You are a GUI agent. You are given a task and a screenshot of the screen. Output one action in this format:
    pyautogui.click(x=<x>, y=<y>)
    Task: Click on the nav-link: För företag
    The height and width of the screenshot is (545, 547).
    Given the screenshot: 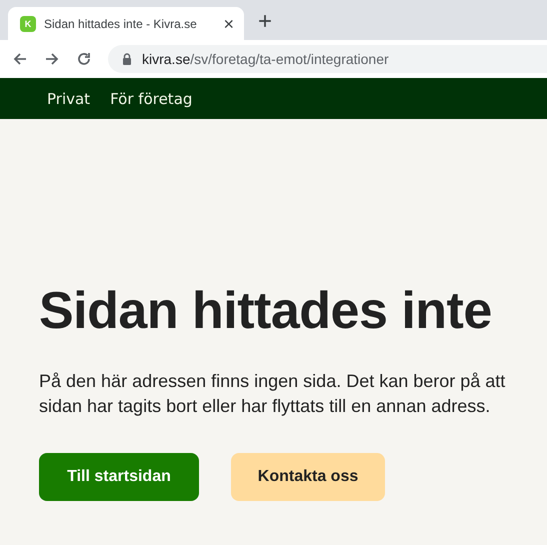 What is the action you would take?
    pyautogui.click(x=151, y=99)
    